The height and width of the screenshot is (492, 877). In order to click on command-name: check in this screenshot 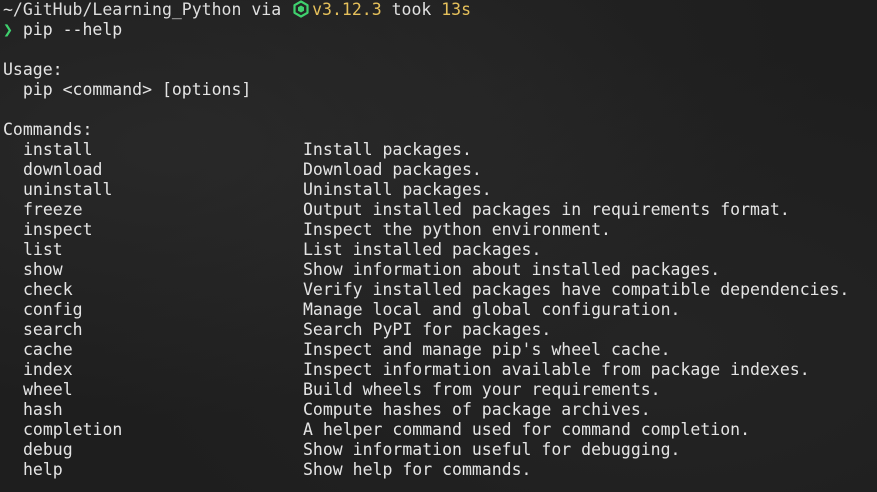, I will do `click(48, 289)`.